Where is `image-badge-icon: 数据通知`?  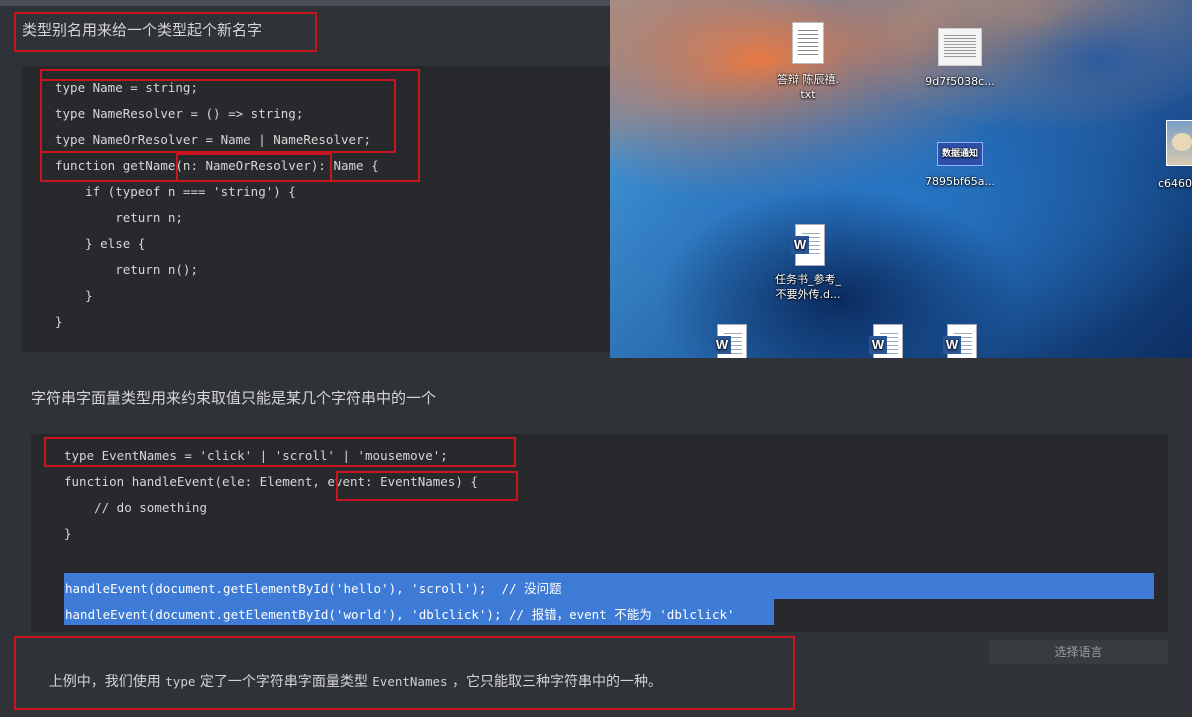 image-badge-icon: 数据通知 is located at coordinates (960, 154).